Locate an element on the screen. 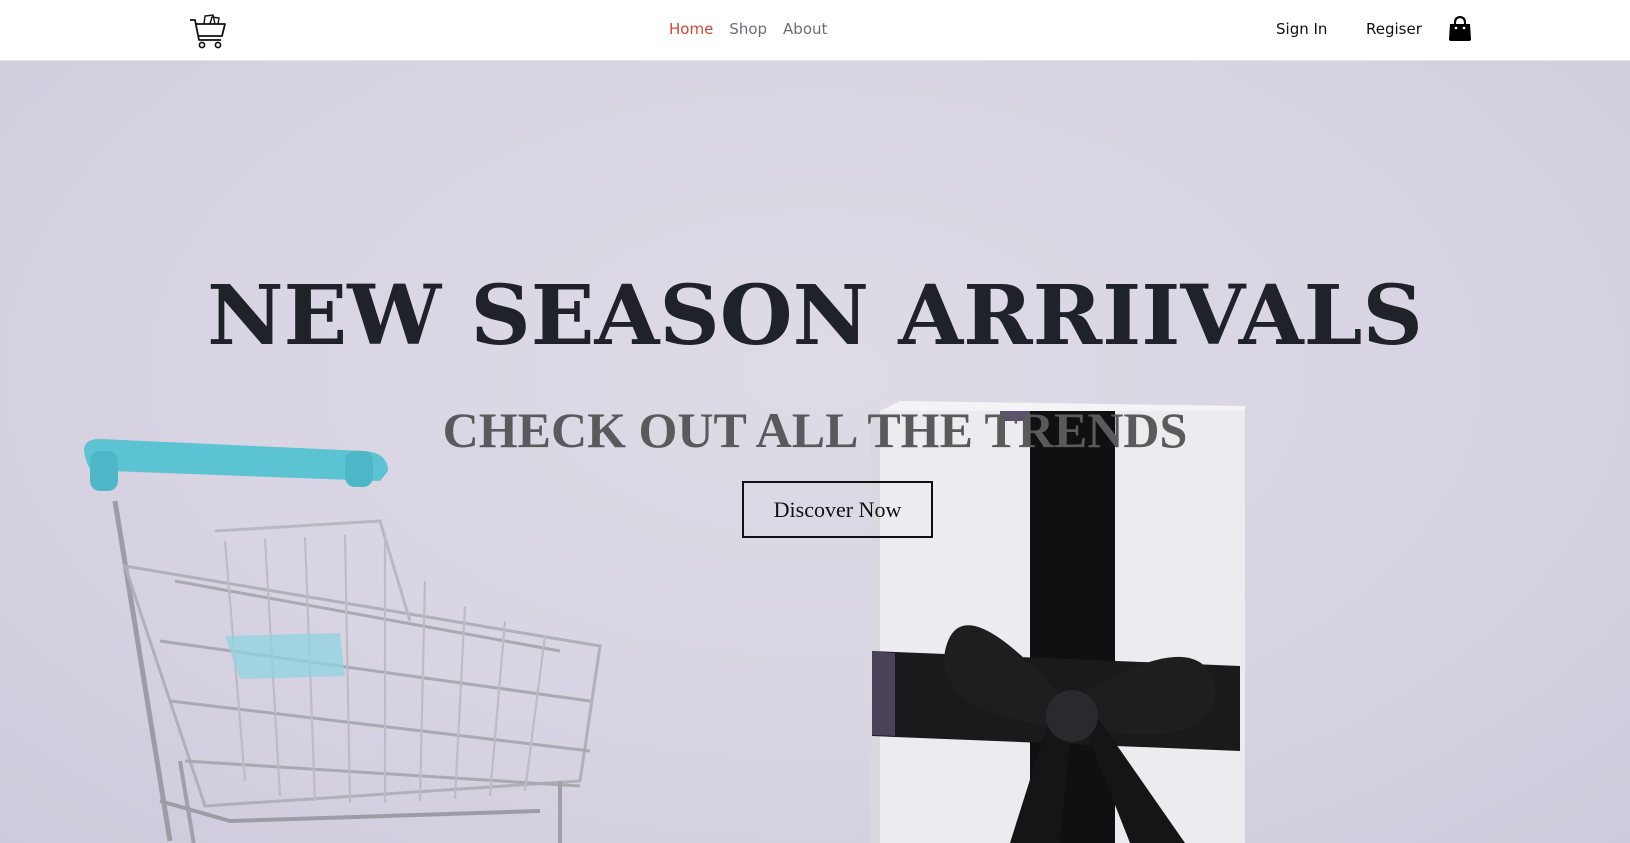 This screenshot has width=1630, height=843. register-link: Regiser is located at coordinates (1394, 29).